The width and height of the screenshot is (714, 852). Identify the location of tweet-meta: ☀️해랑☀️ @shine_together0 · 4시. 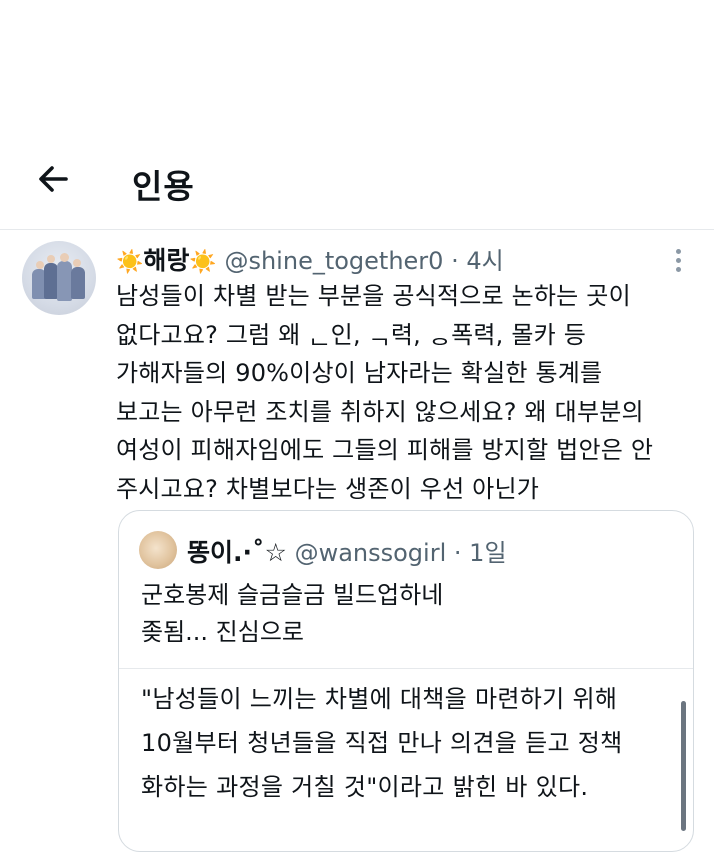
(396, 258).